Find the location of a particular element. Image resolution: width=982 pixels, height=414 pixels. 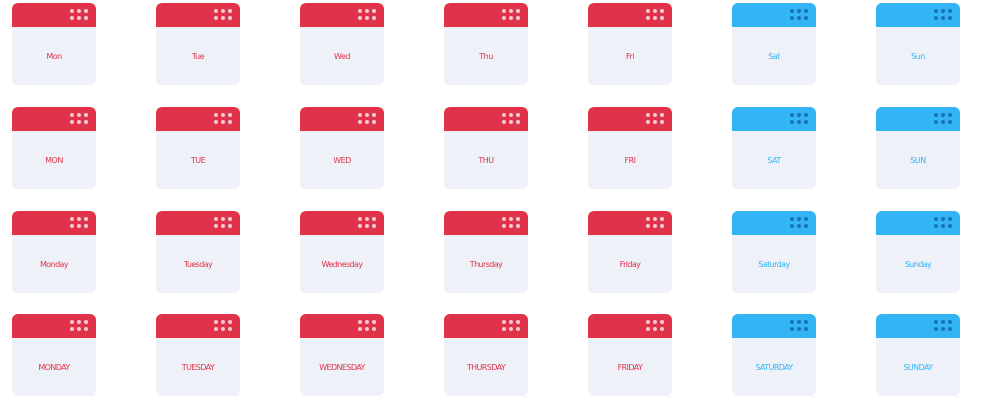

day-label: MON is located at coordinates (54, 160).